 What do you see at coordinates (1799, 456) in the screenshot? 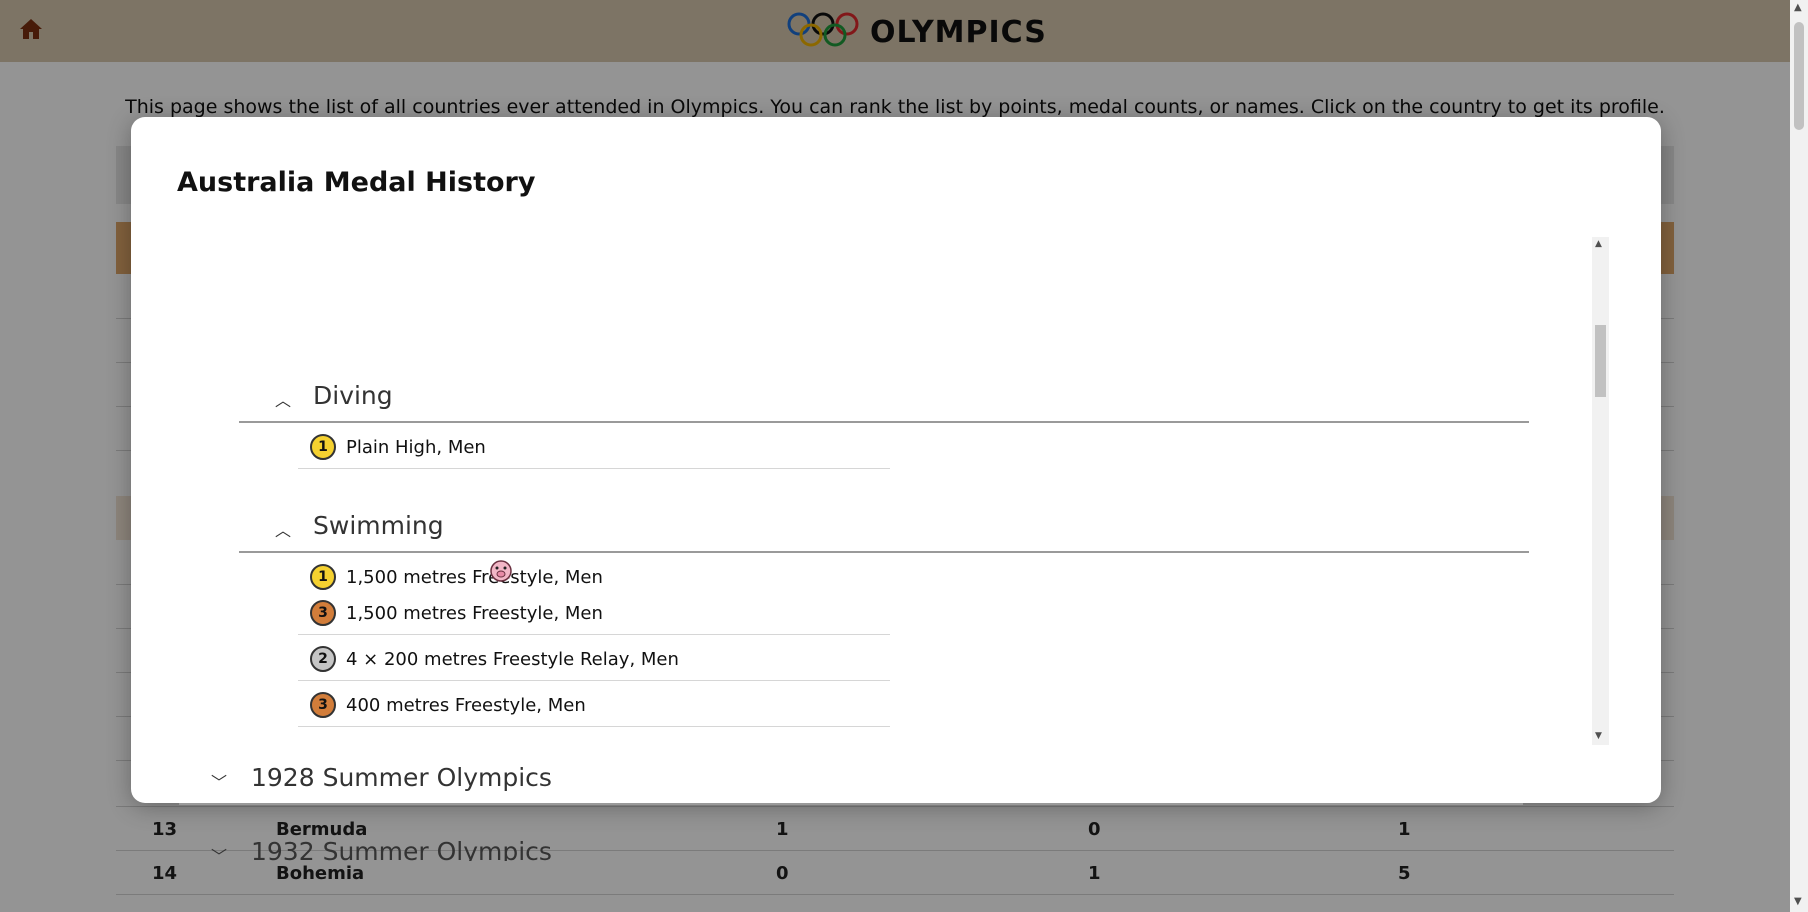
I see `window-scrollbar: ▲ ▼` at bounding box center [1799, 456].